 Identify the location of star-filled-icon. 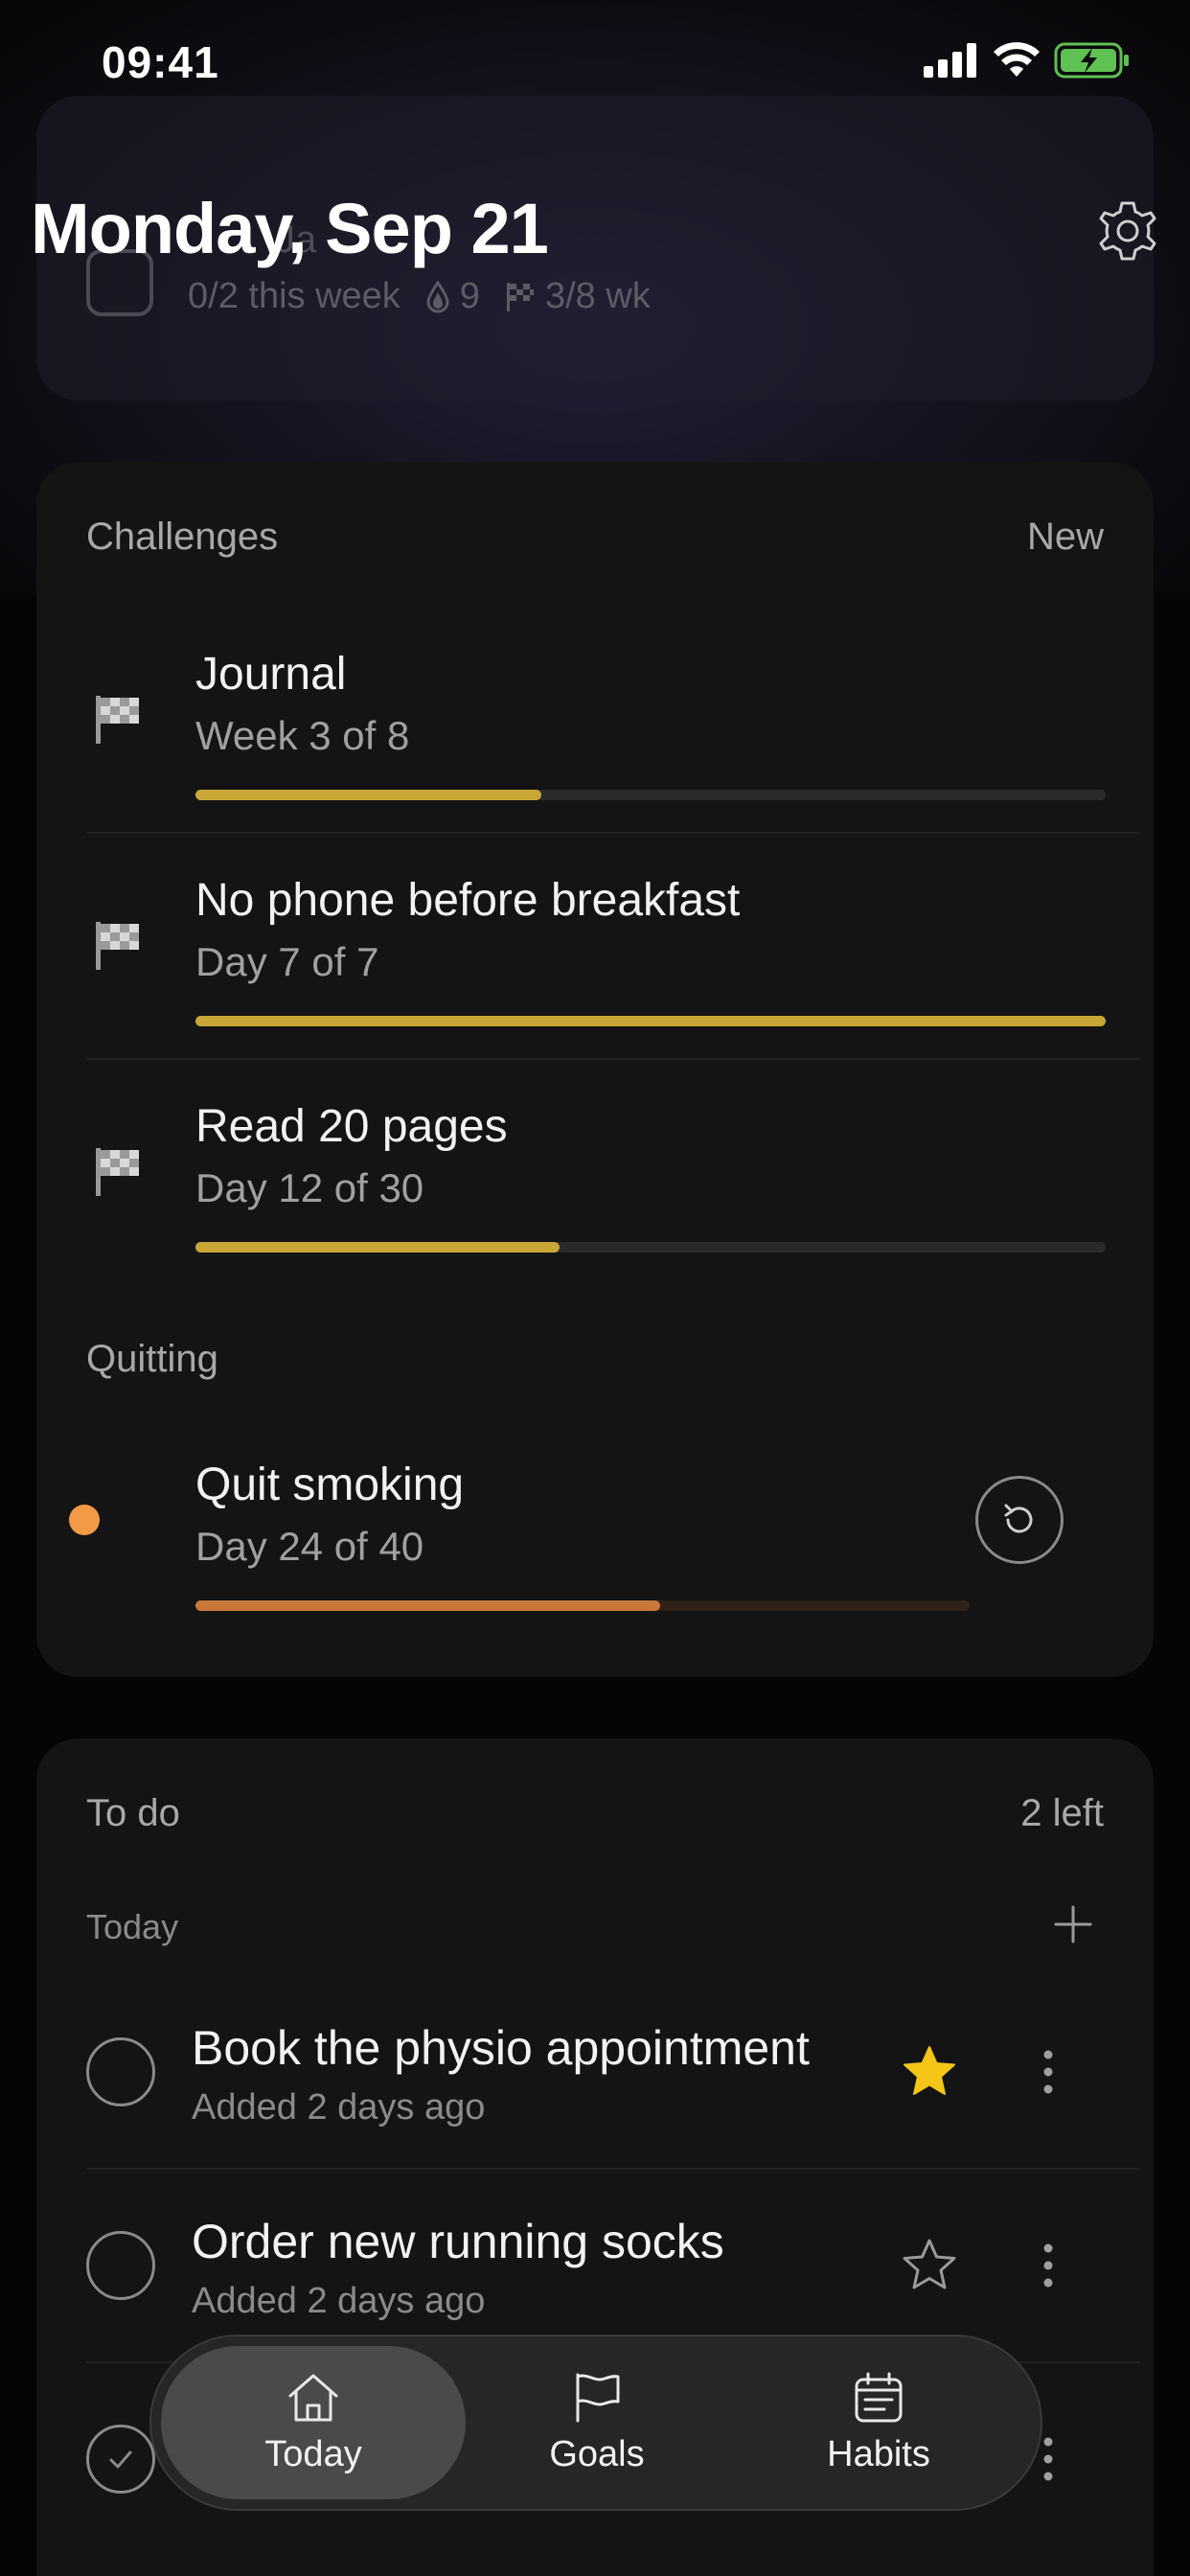
(930, 2072).